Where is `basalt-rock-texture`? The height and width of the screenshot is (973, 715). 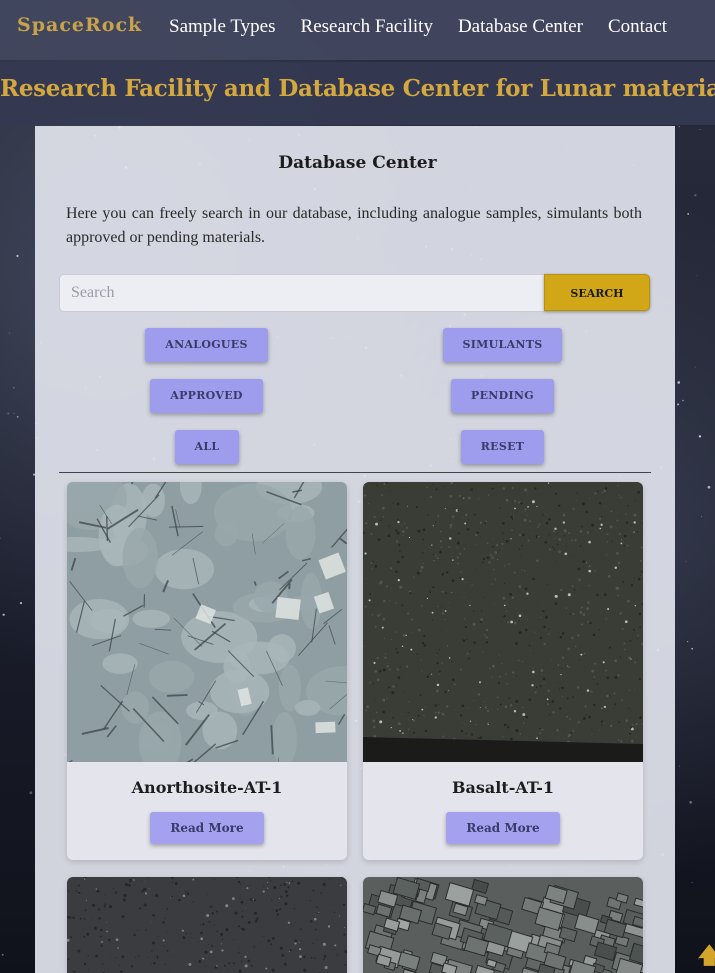
basalt-rock-texture is located at coordinates (503, 622).